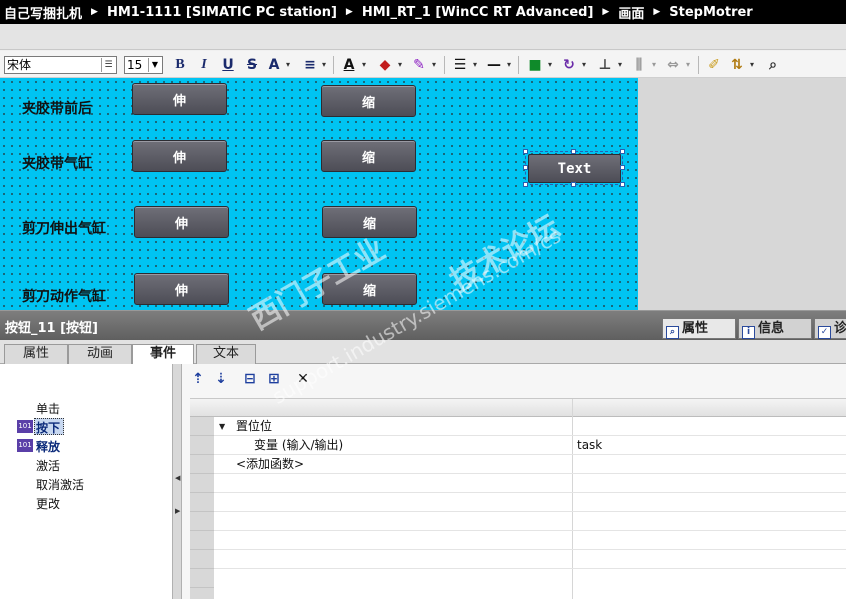 The image size is (846, 599). What do you see at coordinates (368, 156) in the screenshot?
I see `retract-button-row2: 缩` at bounding box center [368, 156].